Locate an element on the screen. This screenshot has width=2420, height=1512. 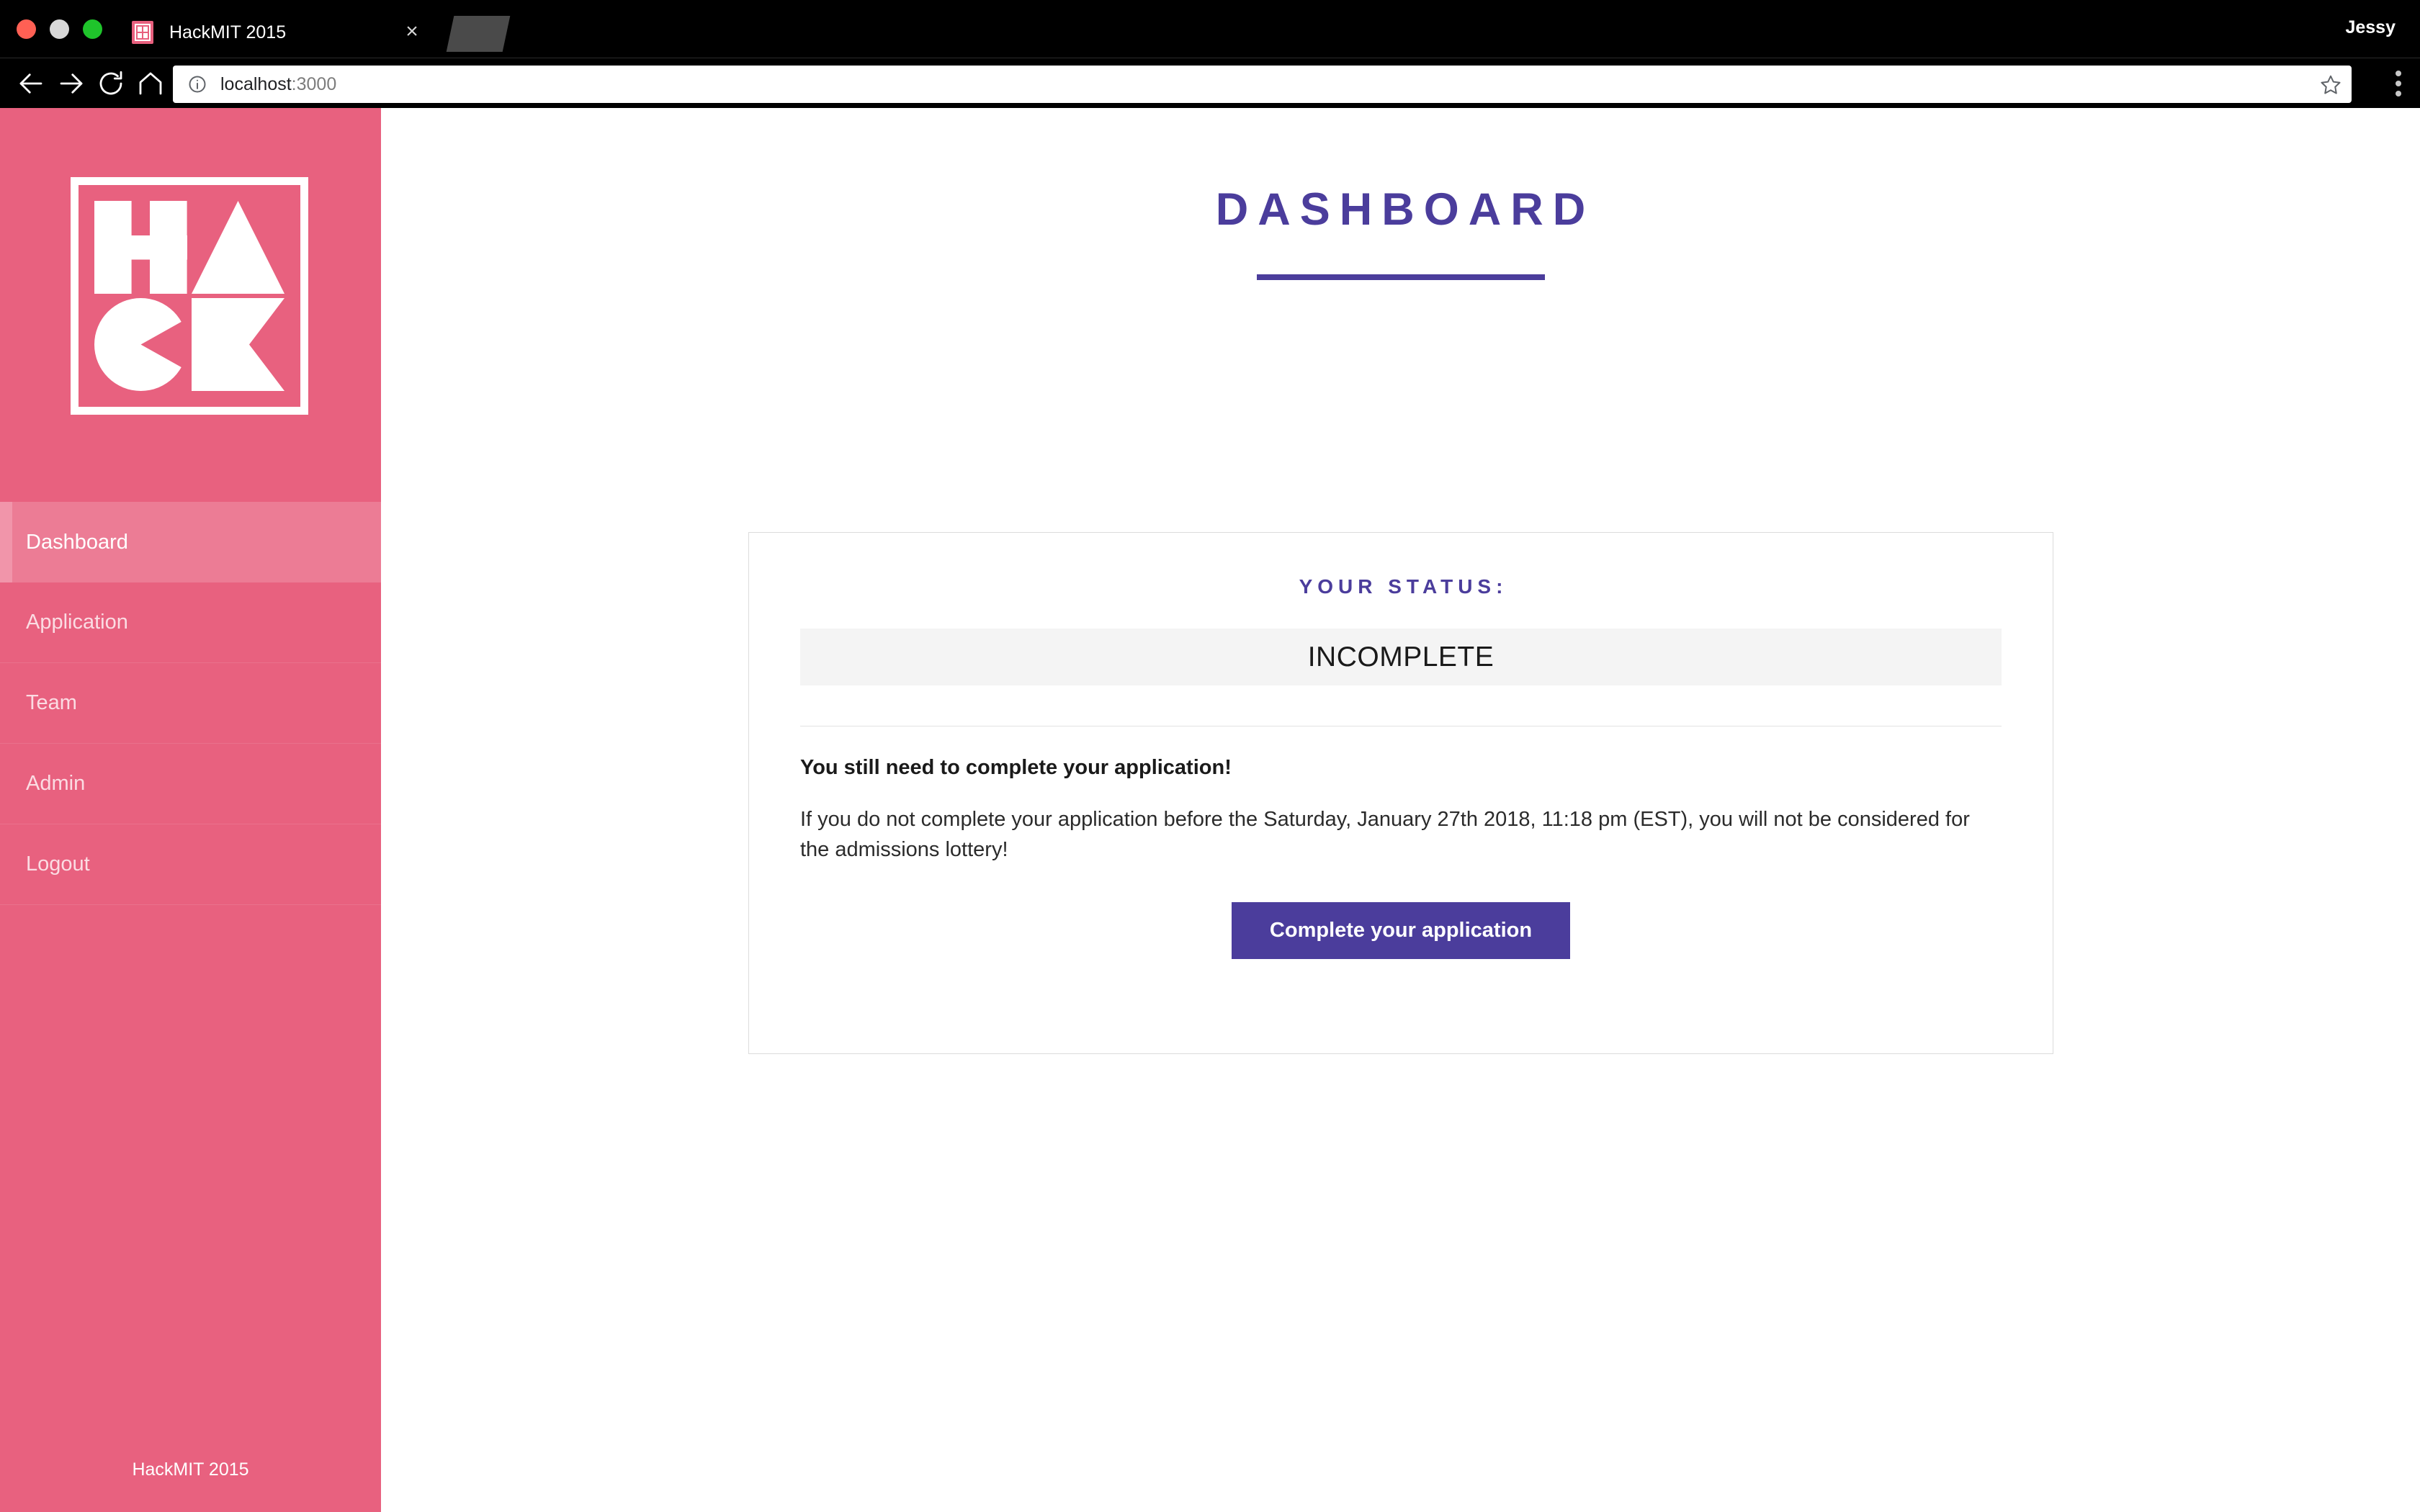
hack-logo is located at coordinates (189, 296).